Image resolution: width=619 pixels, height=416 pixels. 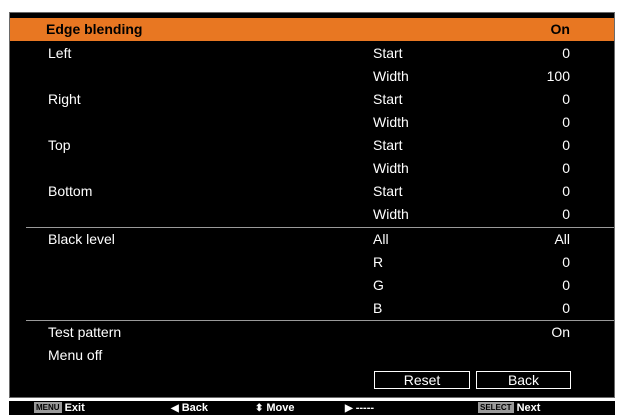 What do you see at coordinates (312, 408) in the screenshot?
I see `key-guide-bar: MENU Exit ◀ Back ⬍ Move ▶ ----- SELECT Next` at bounding box center [312, 408].